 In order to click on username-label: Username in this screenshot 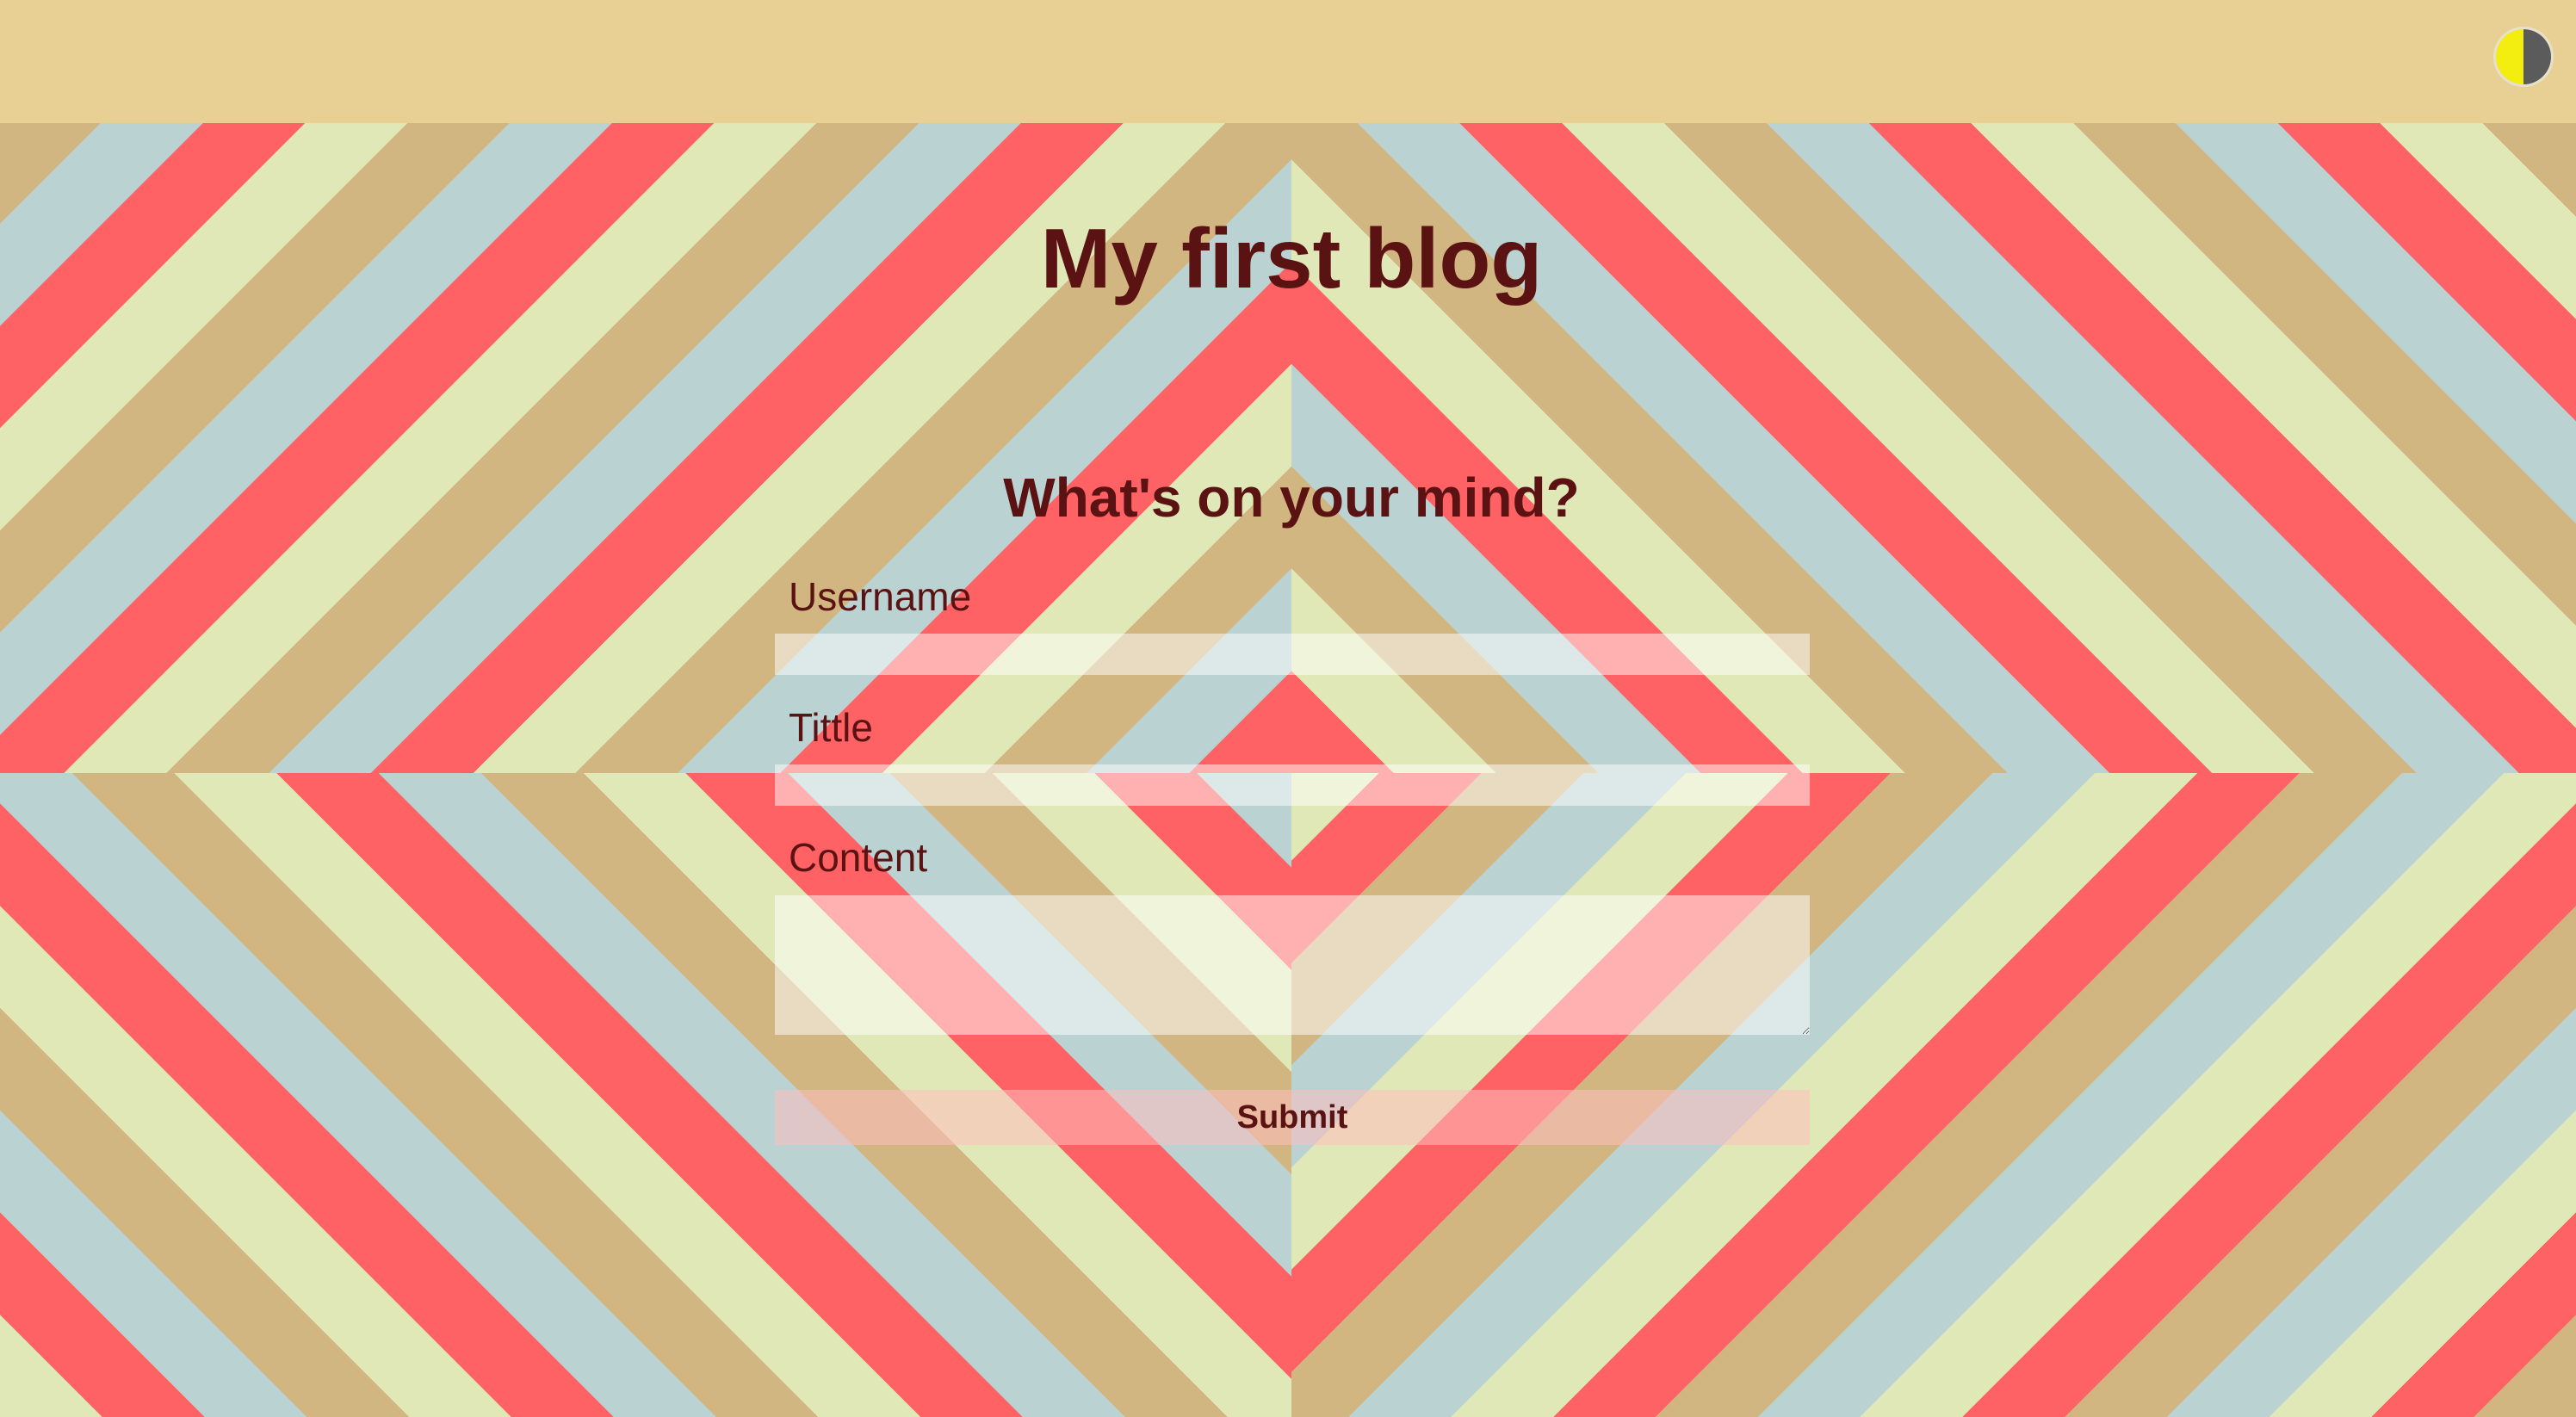, I will do `click(881, 596)`.